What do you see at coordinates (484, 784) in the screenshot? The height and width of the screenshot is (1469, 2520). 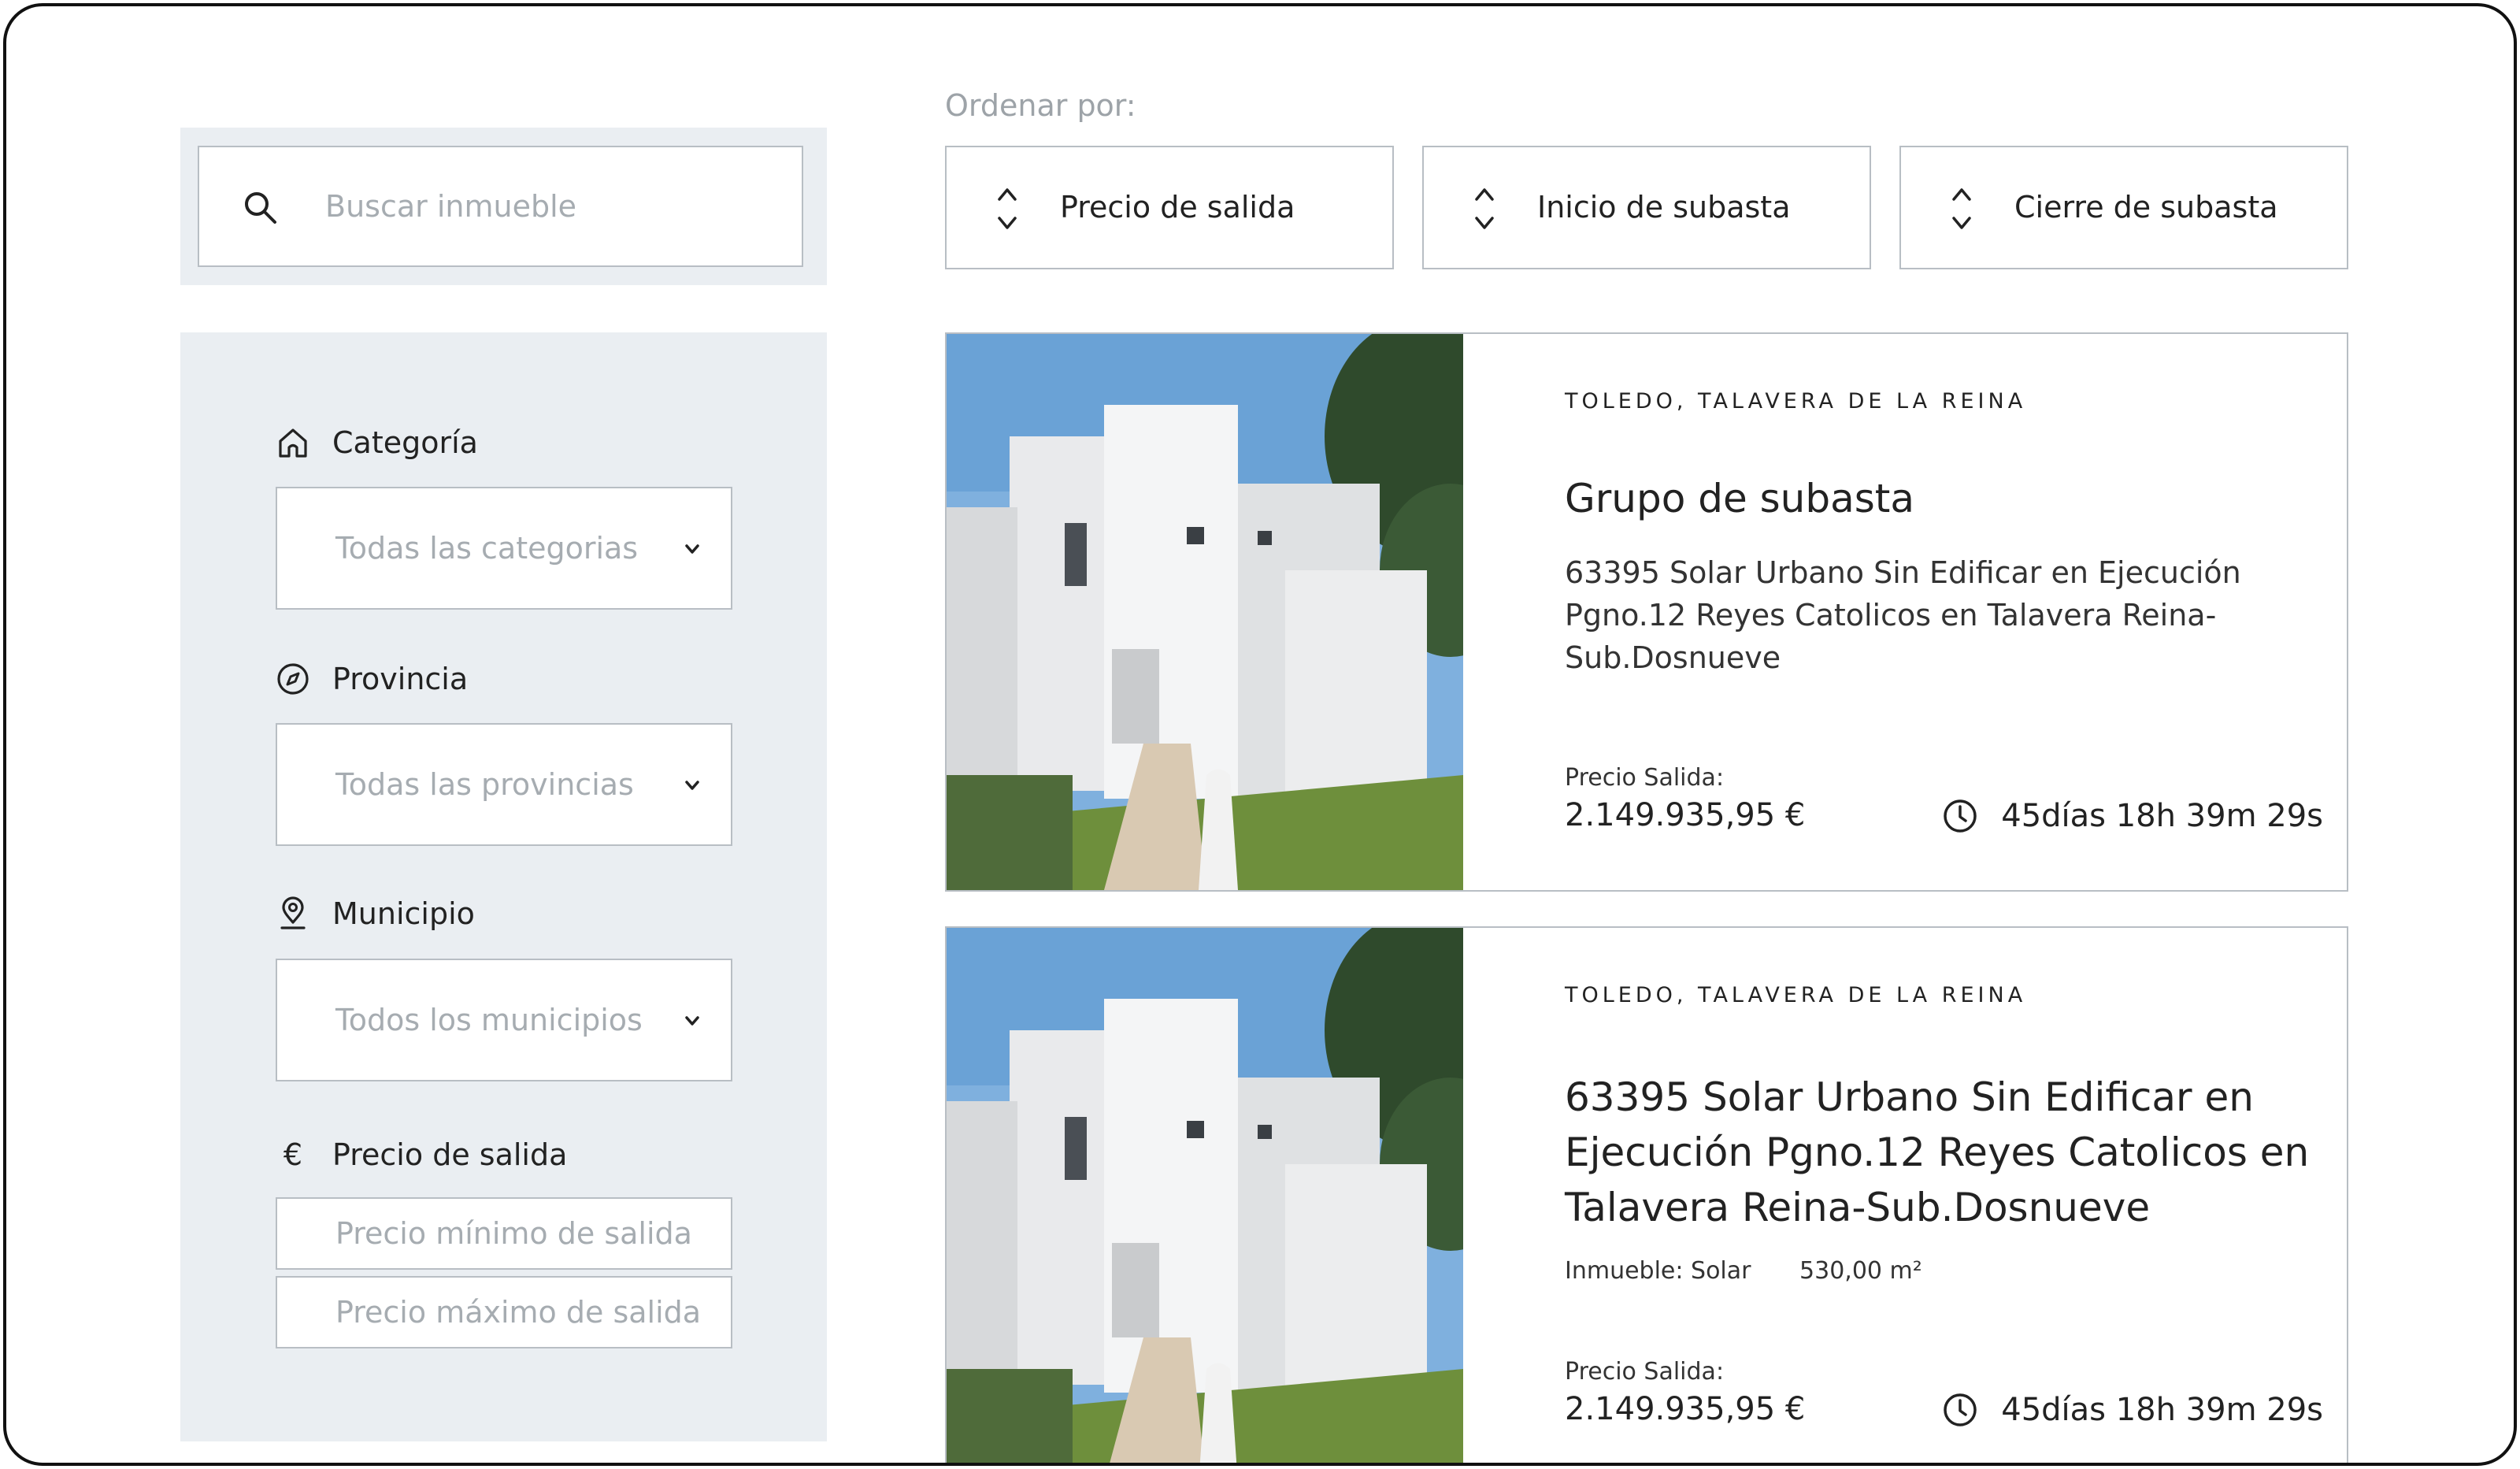 I see `provincia-select-value: Todas las provincias` at bounding box center [484, 784].